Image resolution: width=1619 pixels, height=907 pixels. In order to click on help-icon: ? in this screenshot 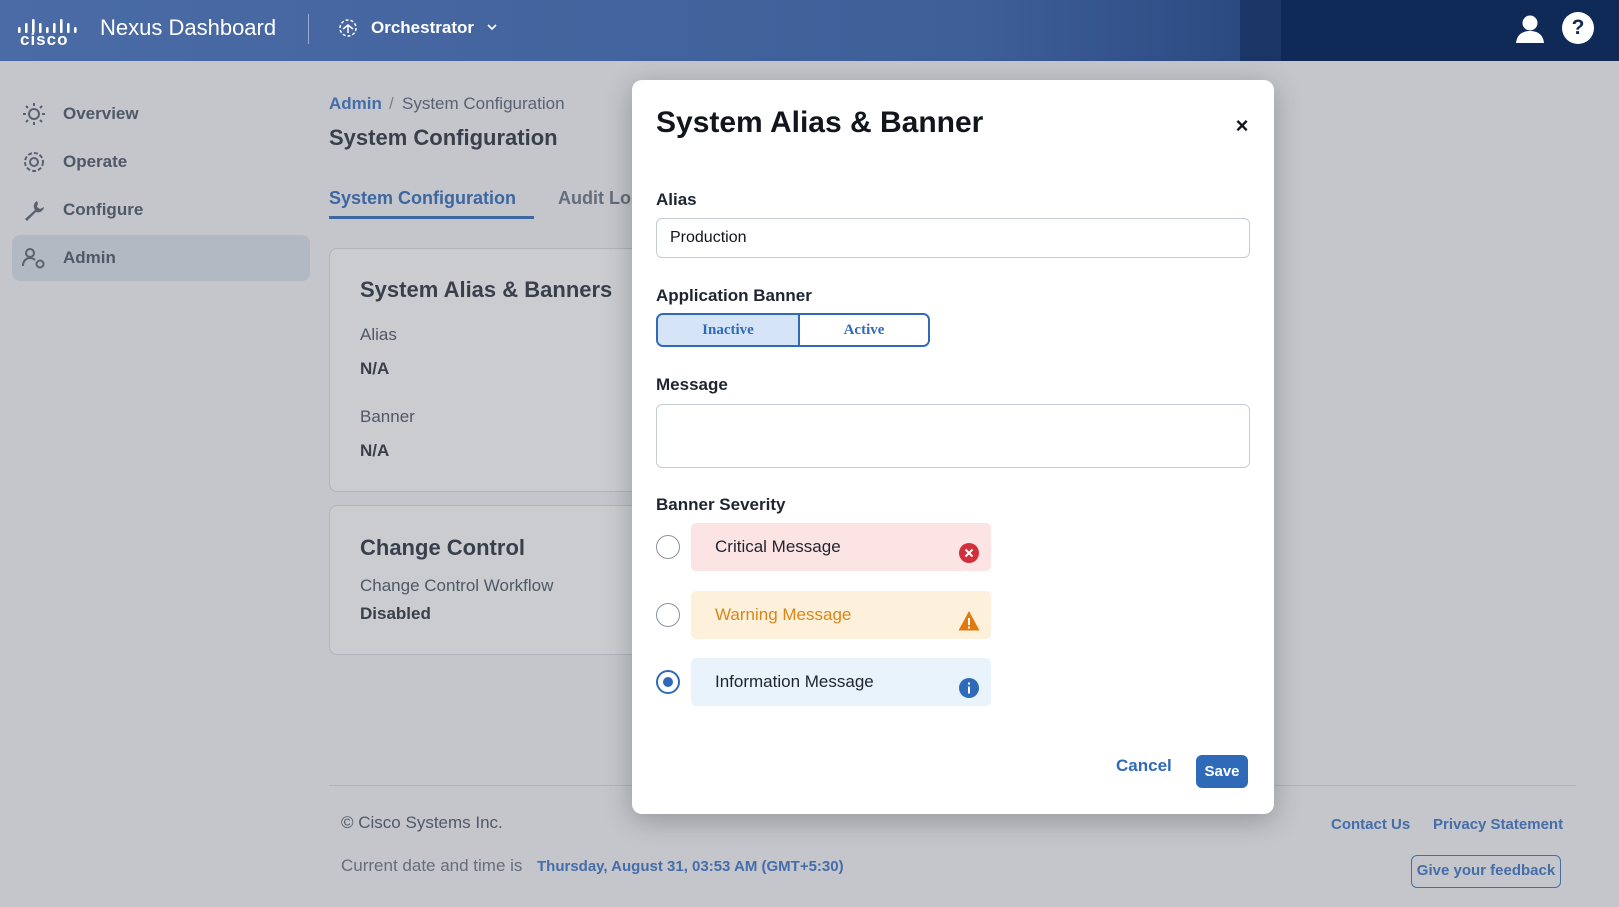, I will do `click(1578, 28)`.